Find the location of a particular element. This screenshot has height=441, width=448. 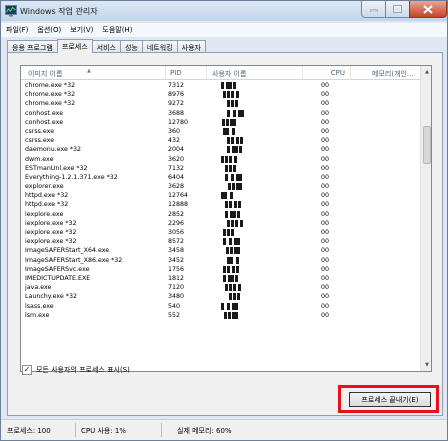

table-row: ImageSAFERStart_X86.exe *32 3452 00 is located at coordinates (220, 260).